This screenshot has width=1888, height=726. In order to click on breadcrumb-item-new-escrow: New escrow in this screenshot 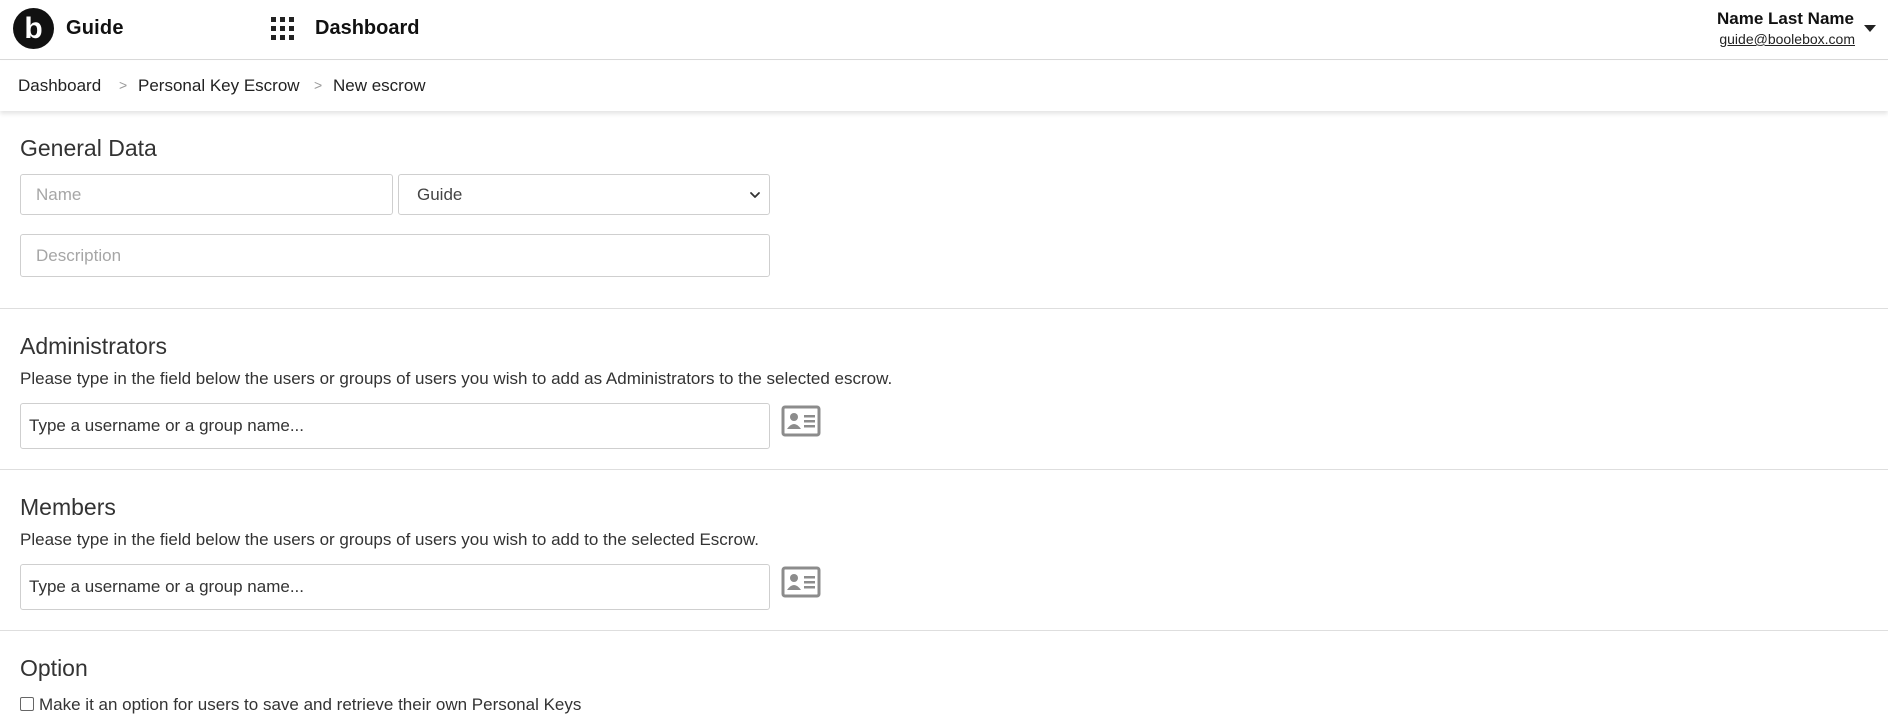, I will do `click(379, 85)`.